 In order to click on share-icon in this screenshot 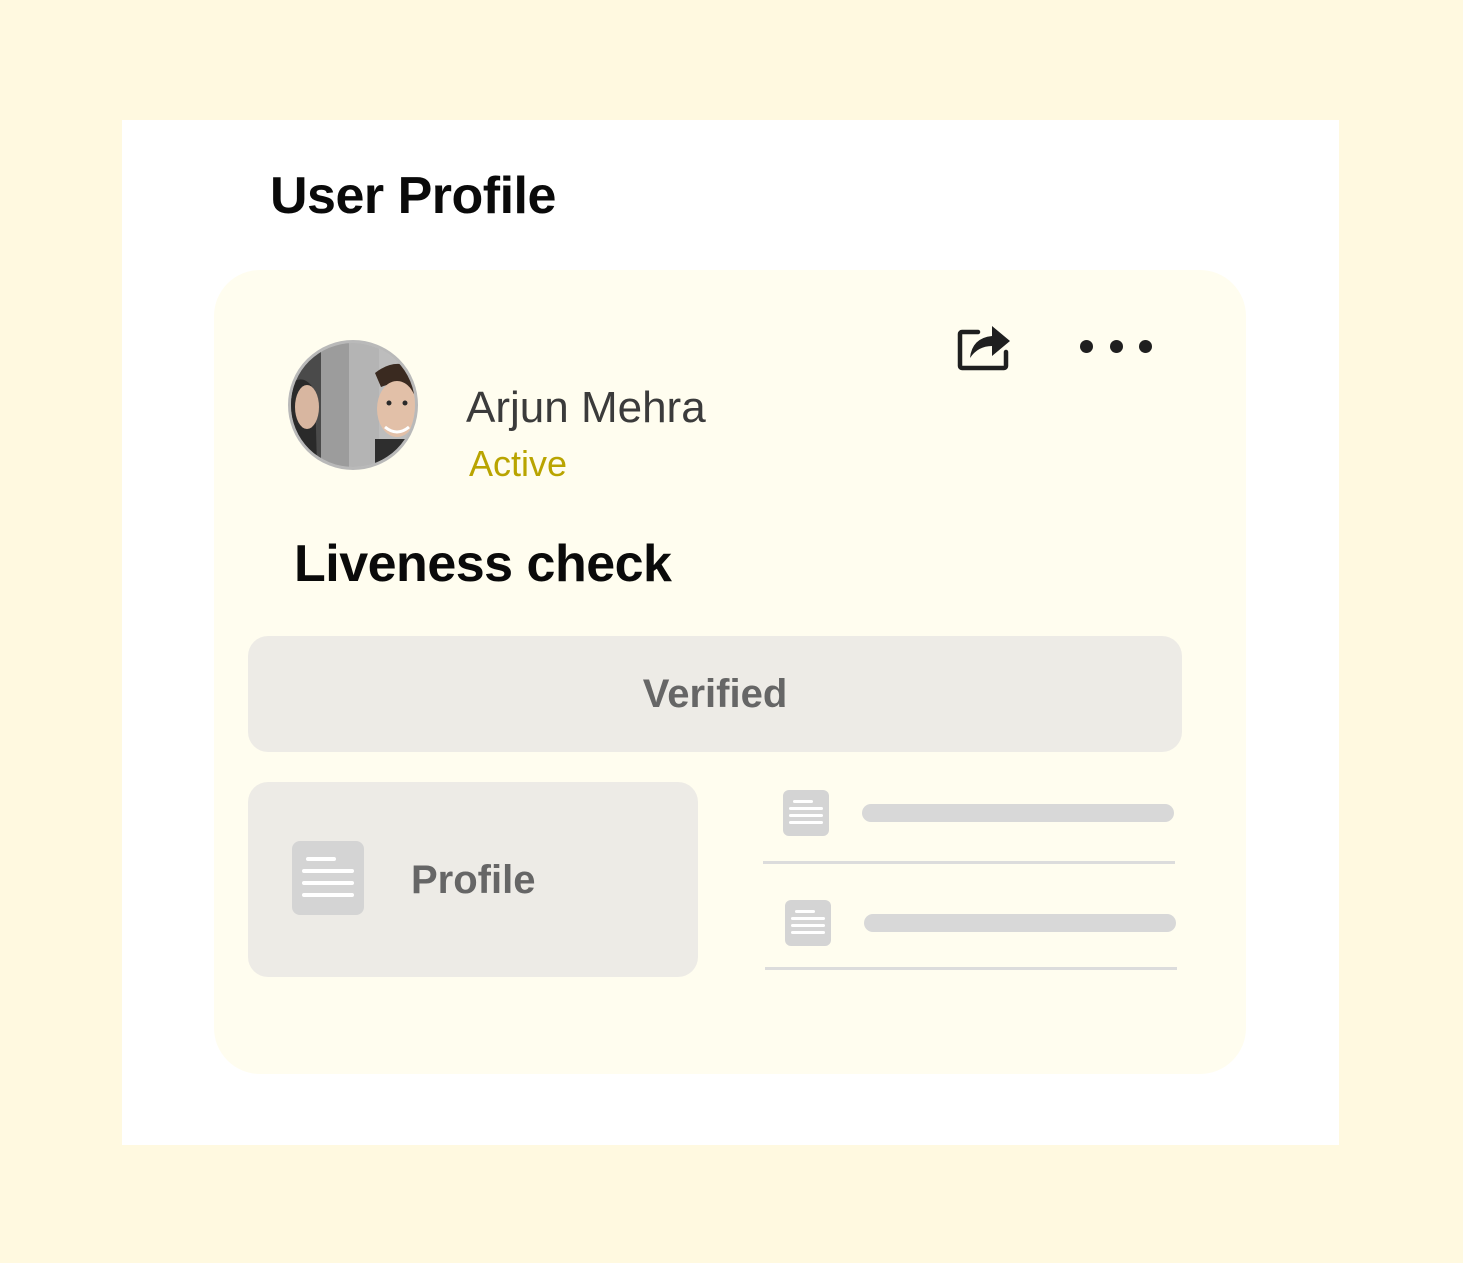, I will do `click(983, 348)`.